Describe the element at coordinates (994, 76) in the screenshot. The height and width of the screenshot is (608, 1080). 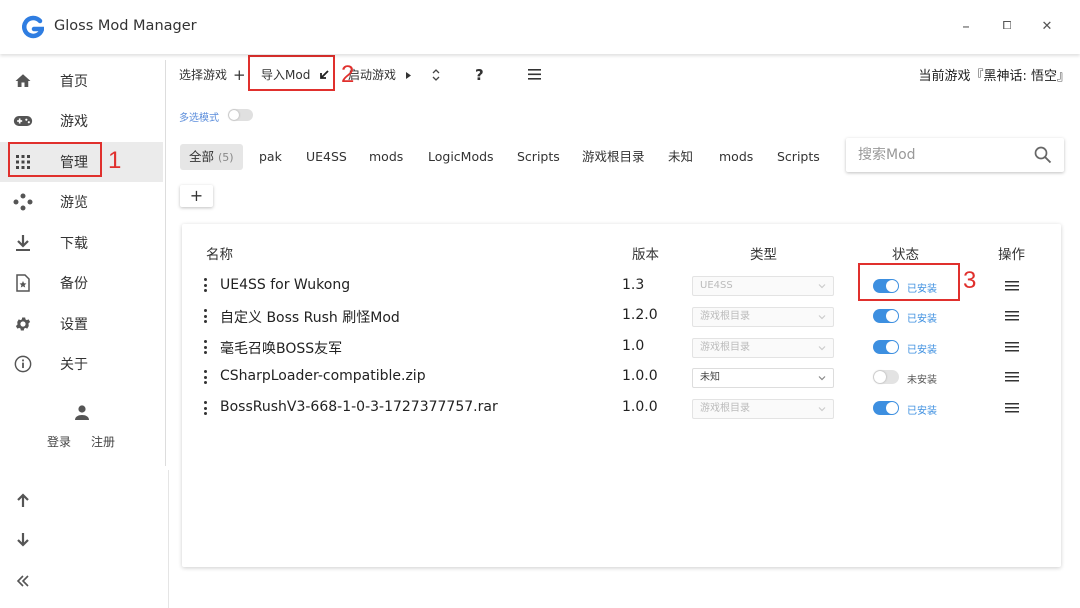
I see `current-game-label: 当前游戏『黑神话: 悟空』` at that location.